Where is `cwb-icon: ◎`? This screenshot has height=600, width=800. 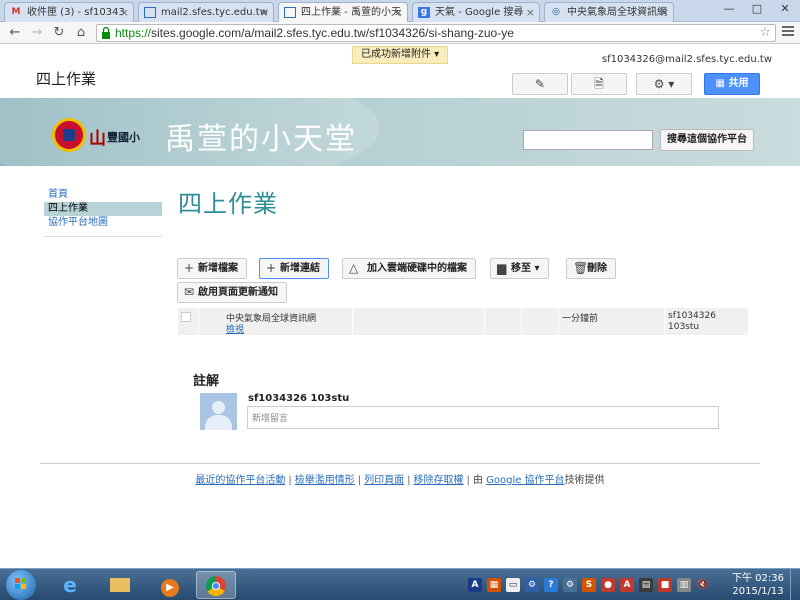
cwb-icon: ◎ is located at coordinates (556, 12).